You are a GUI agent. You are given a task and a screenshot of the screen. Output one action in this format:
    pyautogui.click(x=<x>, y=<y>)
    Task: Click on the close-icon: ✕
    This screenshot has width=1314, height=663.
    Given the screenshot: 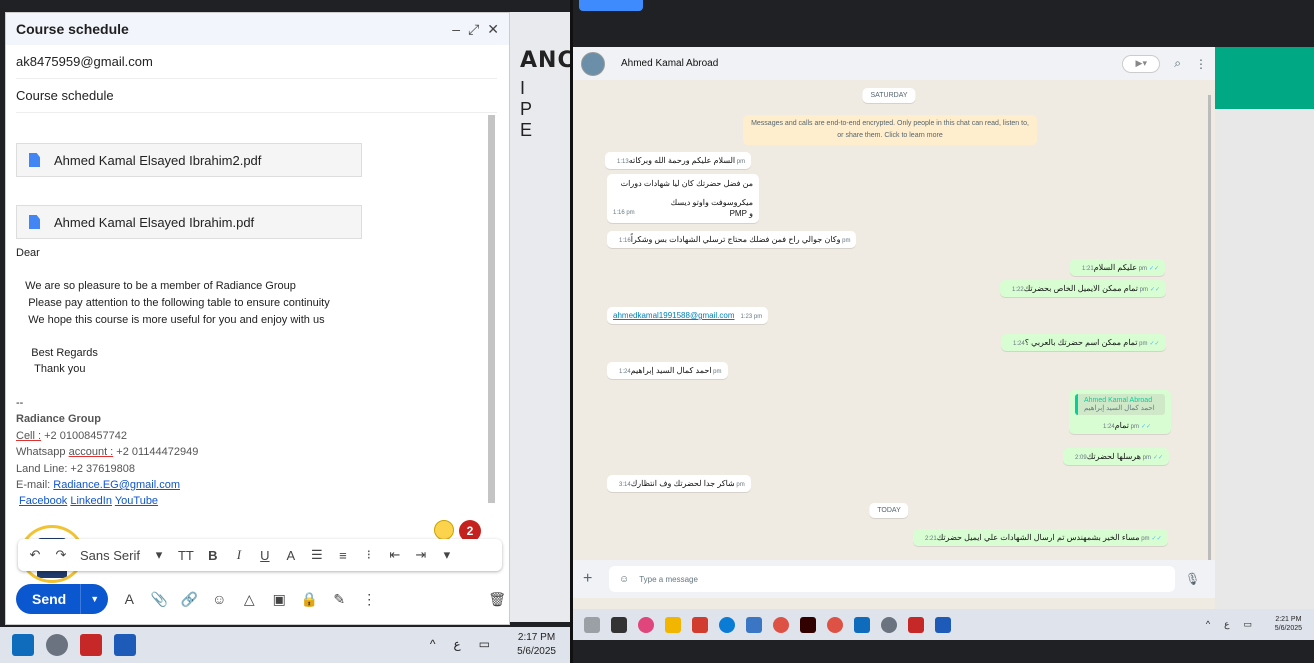 What is the action you would take?
    pyautogui.click(x=493, y=29)
    